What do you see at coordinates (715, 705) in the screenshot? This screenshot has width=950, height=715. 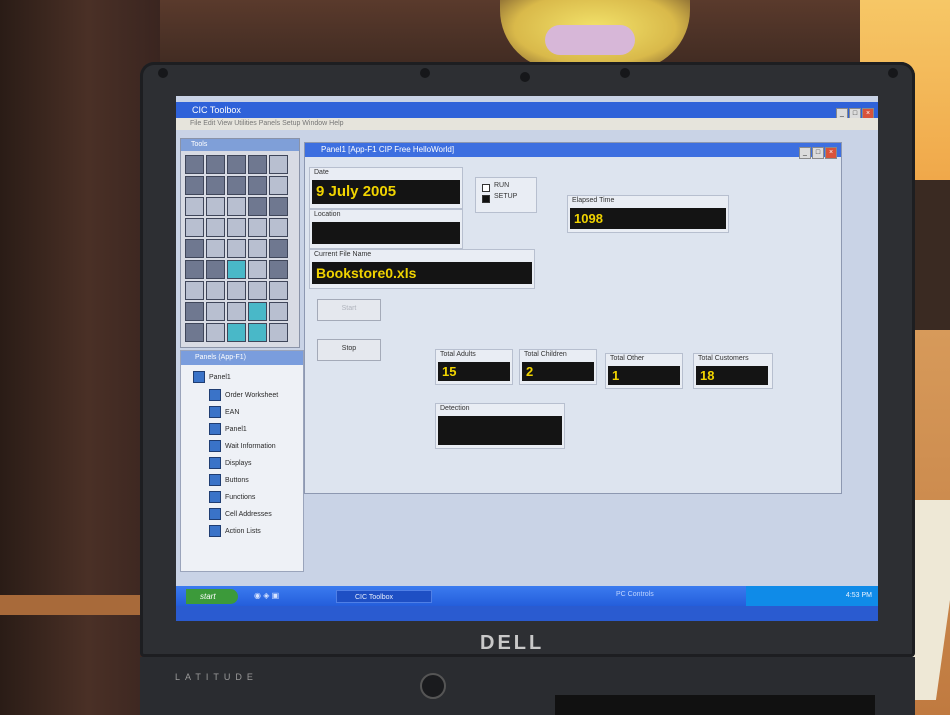 I see `keyboard-keys` at bounding box center [715, 705].